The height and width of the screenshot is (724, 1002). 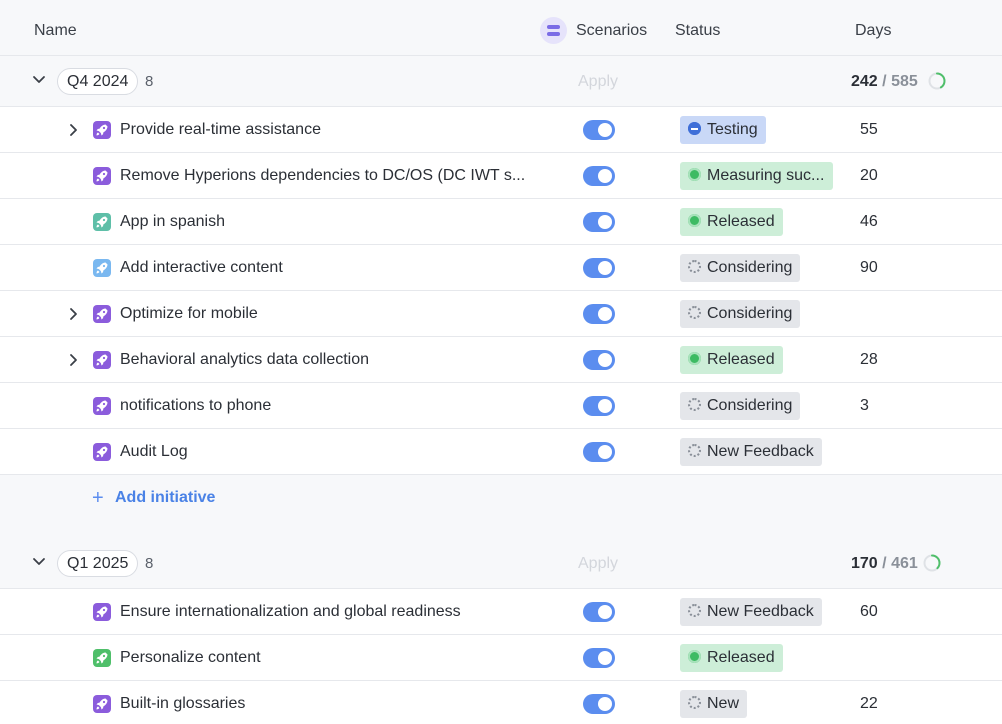 What do you see at coordinates (98, 498) in the screenshot?
I see `plus-icon: +` at bounding box center [98, 498].